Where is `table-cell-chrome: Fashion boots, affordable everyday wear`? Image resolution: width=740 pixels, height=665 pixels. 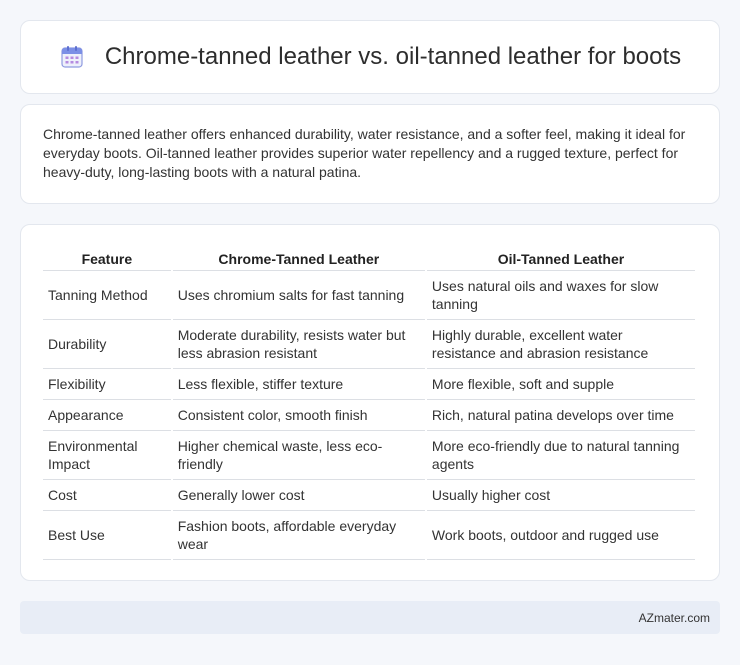 table-cell-chrome: Fashion boots, affordable everyday wear is located at coordinates (298, 535).